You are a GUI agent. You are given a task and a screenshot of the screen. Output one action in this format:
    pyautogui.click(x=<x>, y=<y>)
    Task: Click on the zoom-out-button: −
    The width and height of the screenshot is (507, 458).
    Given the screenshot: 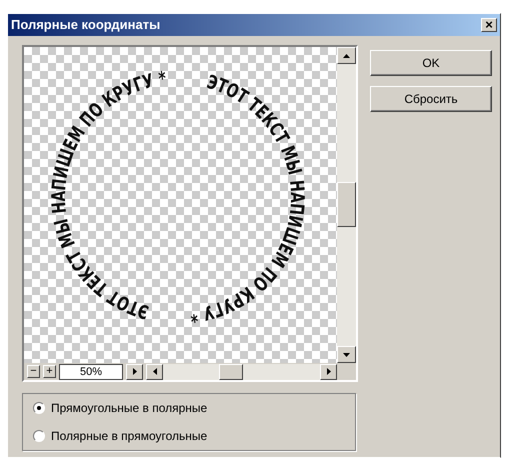 What is the action you would take?
    pyautogui.click(x=33, y=371)
    